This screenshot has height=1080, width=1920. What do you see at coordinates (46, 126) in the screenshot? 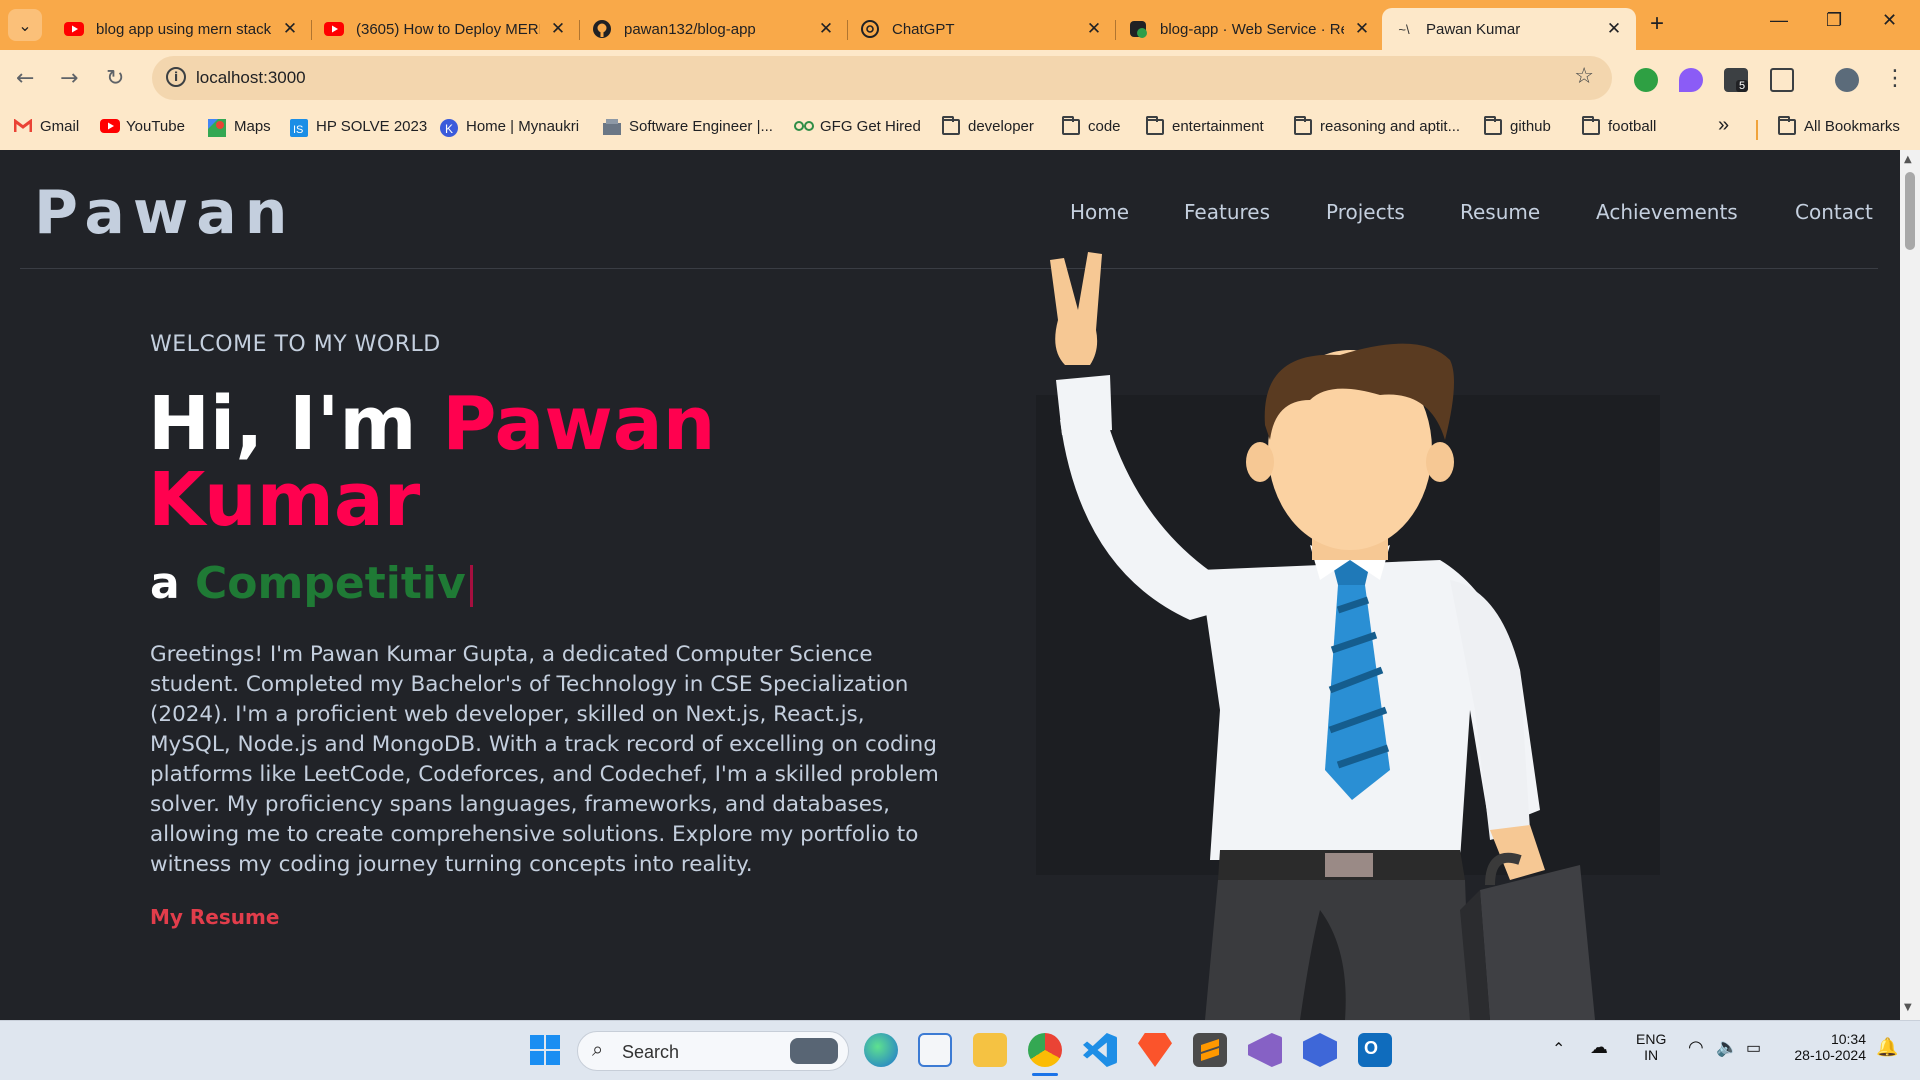
I see `bookmark-gmail: Gmail` at bounding box center [46, 126].